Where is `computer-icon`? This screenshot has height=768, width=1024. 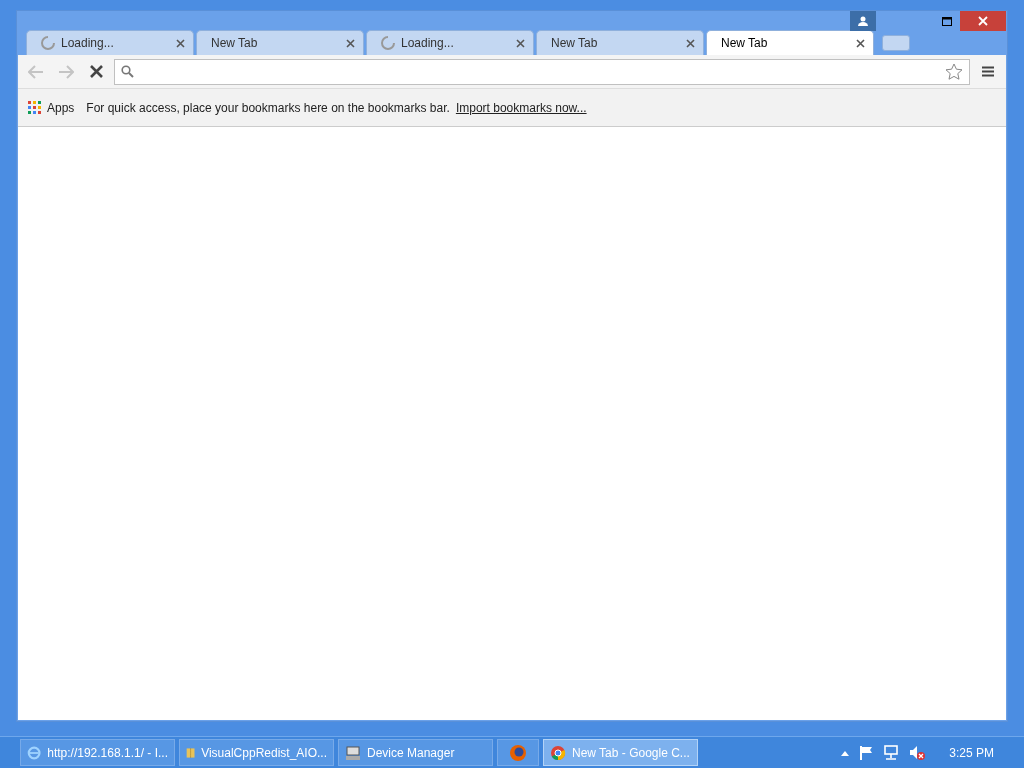
computer-icon is located at coordinates (353, 752).